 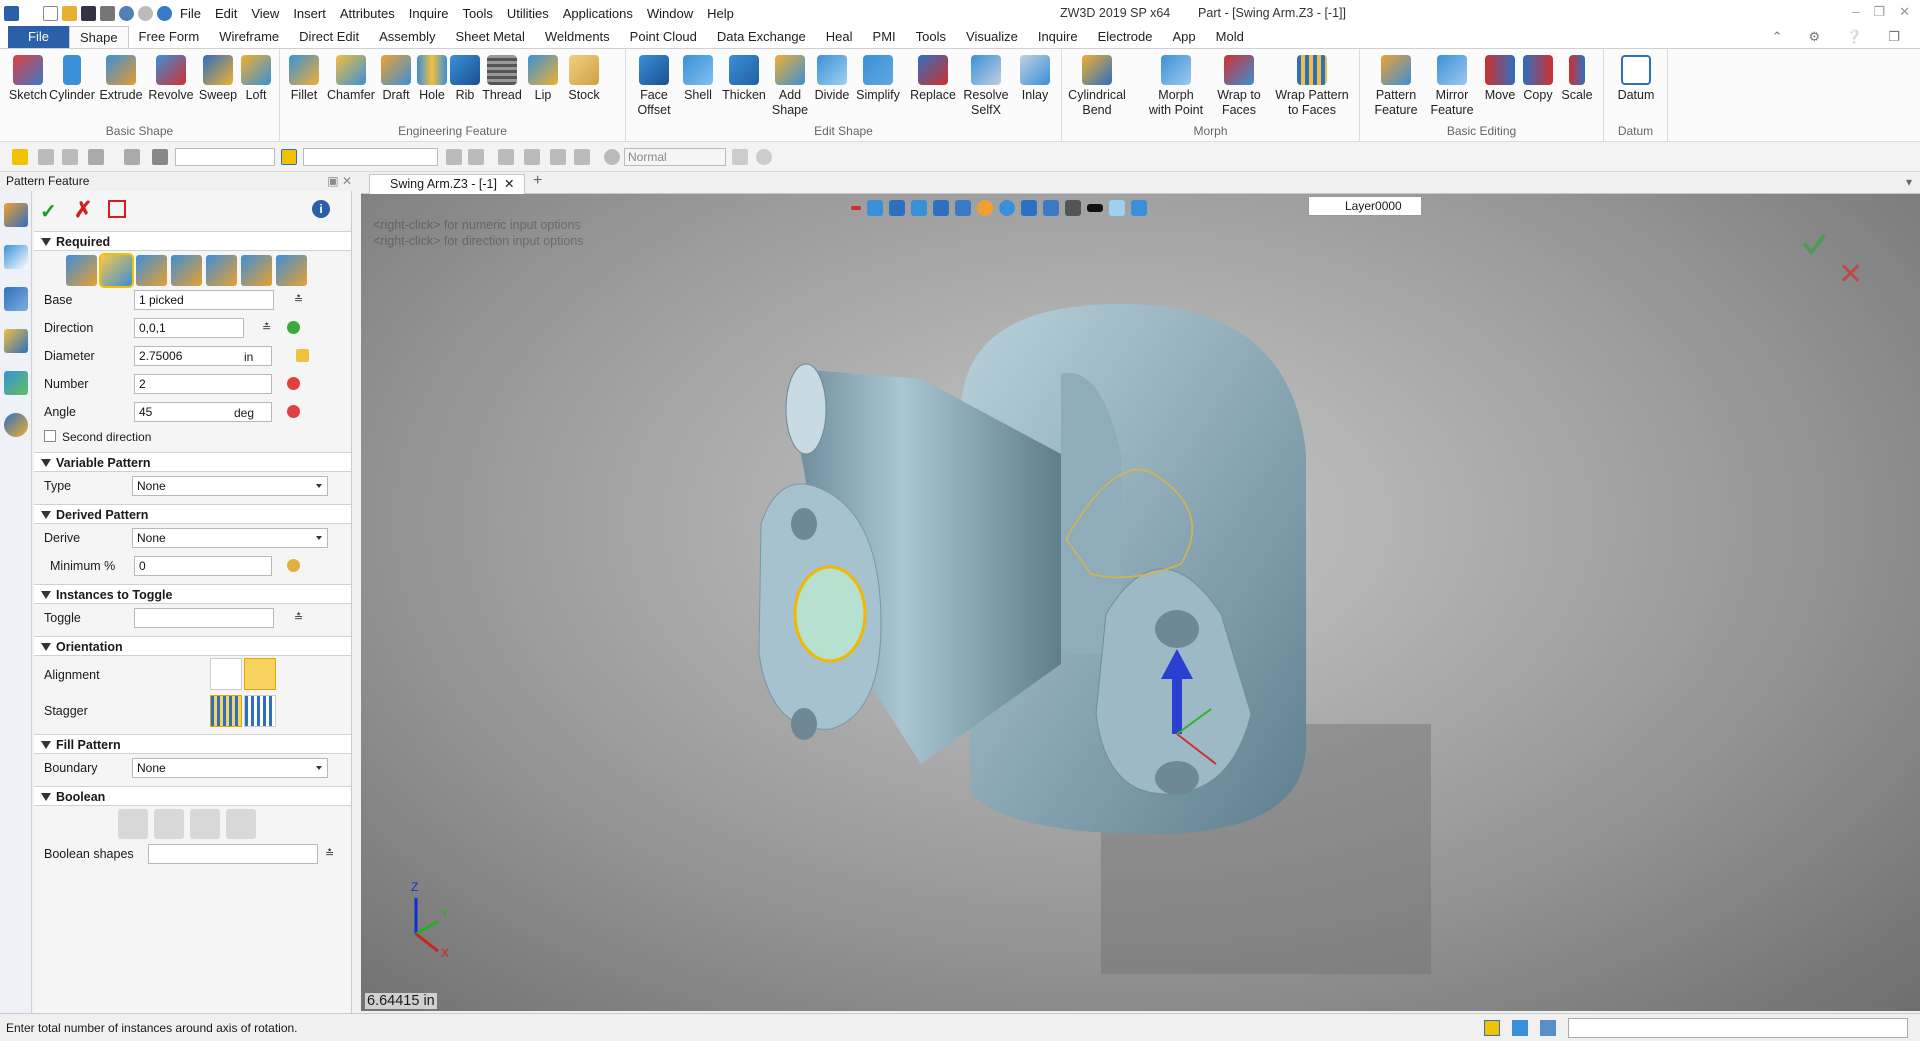 I want to click on tab-inquire: Inquire, so click(x=1058, y=37).